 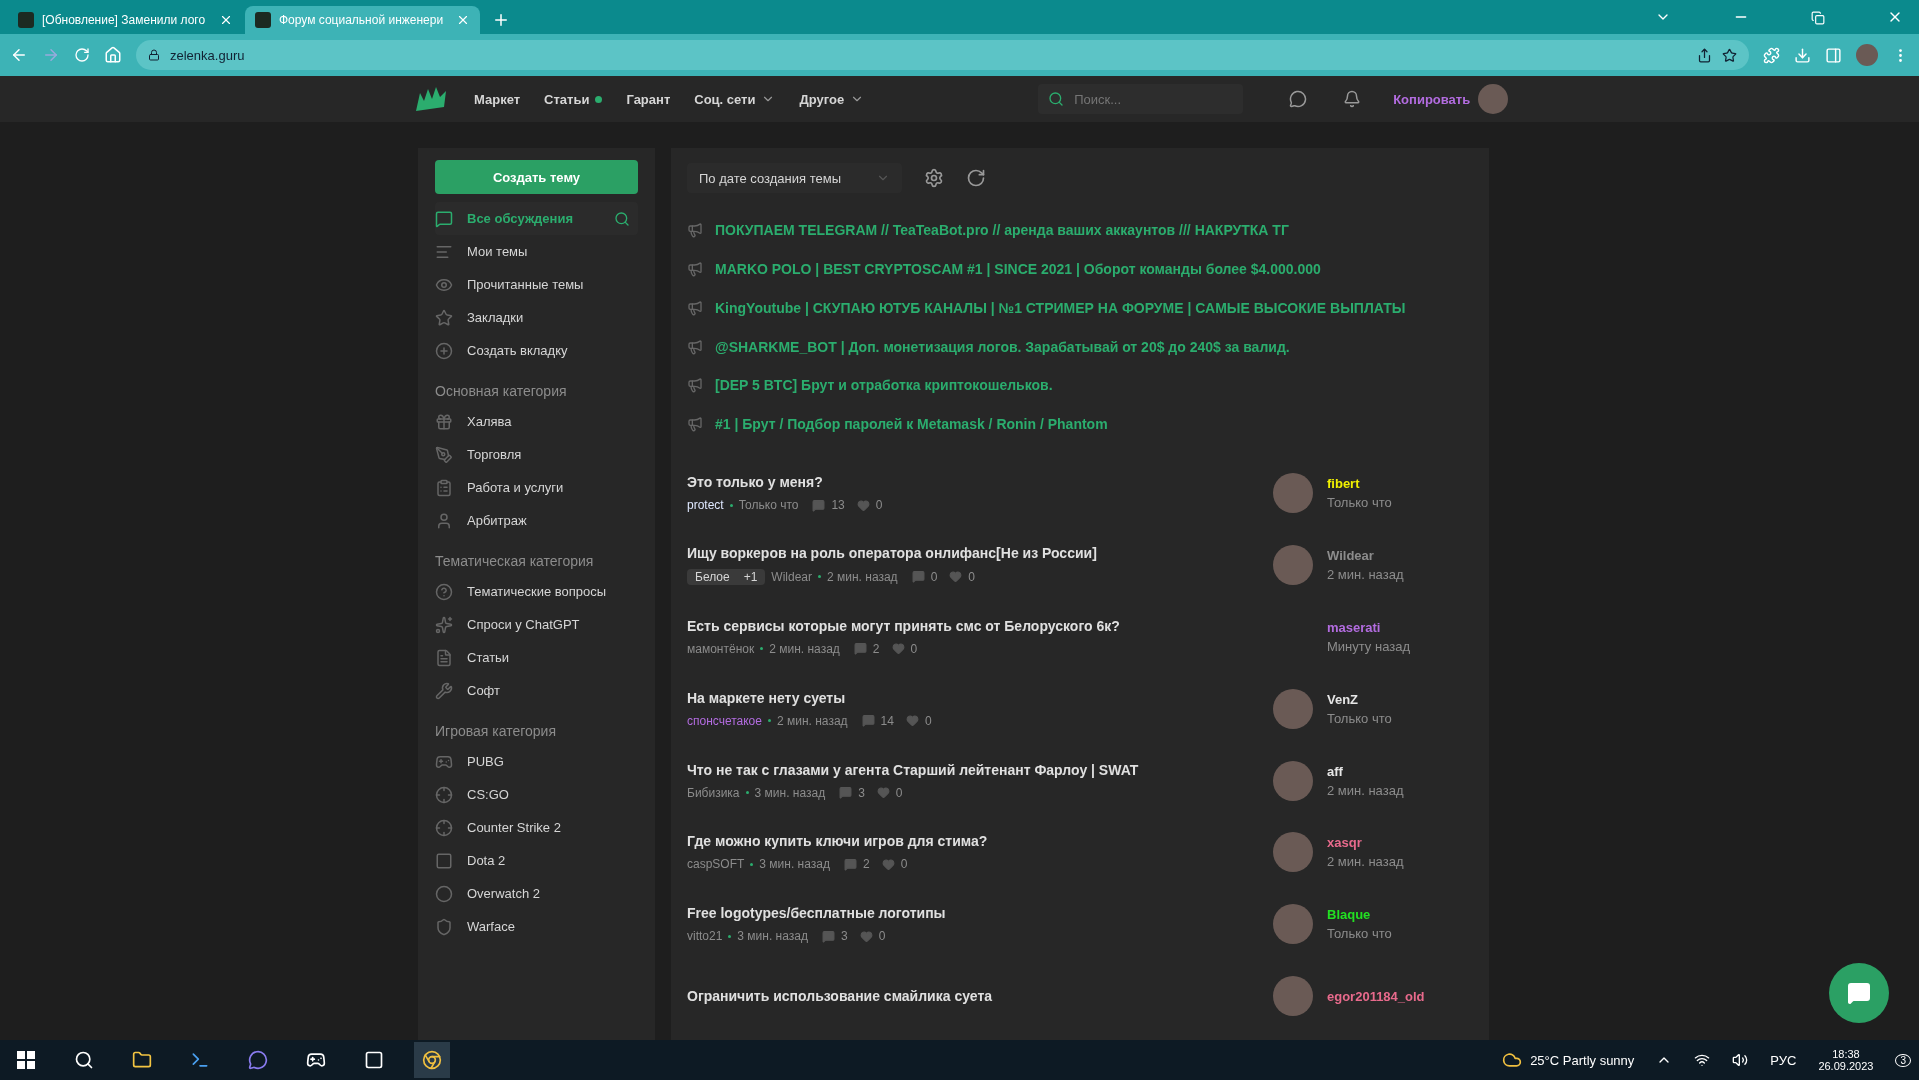 I want to click on back-icon, so click(x=19, y=55).